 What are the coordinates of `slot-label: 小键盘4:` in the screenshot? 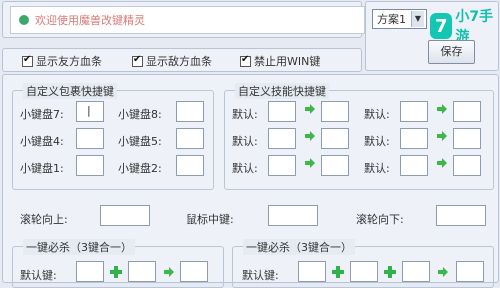 It's located at (42, 141).